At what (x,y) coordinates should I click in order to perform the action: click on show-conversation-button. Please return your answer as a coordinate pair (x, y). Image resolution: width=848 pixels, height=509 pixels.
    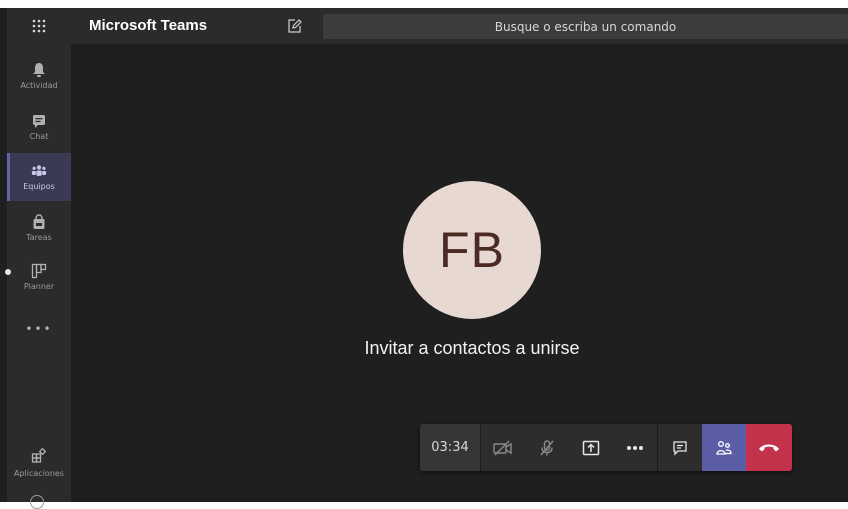
    Looking at the image, I should click on (679, 447).